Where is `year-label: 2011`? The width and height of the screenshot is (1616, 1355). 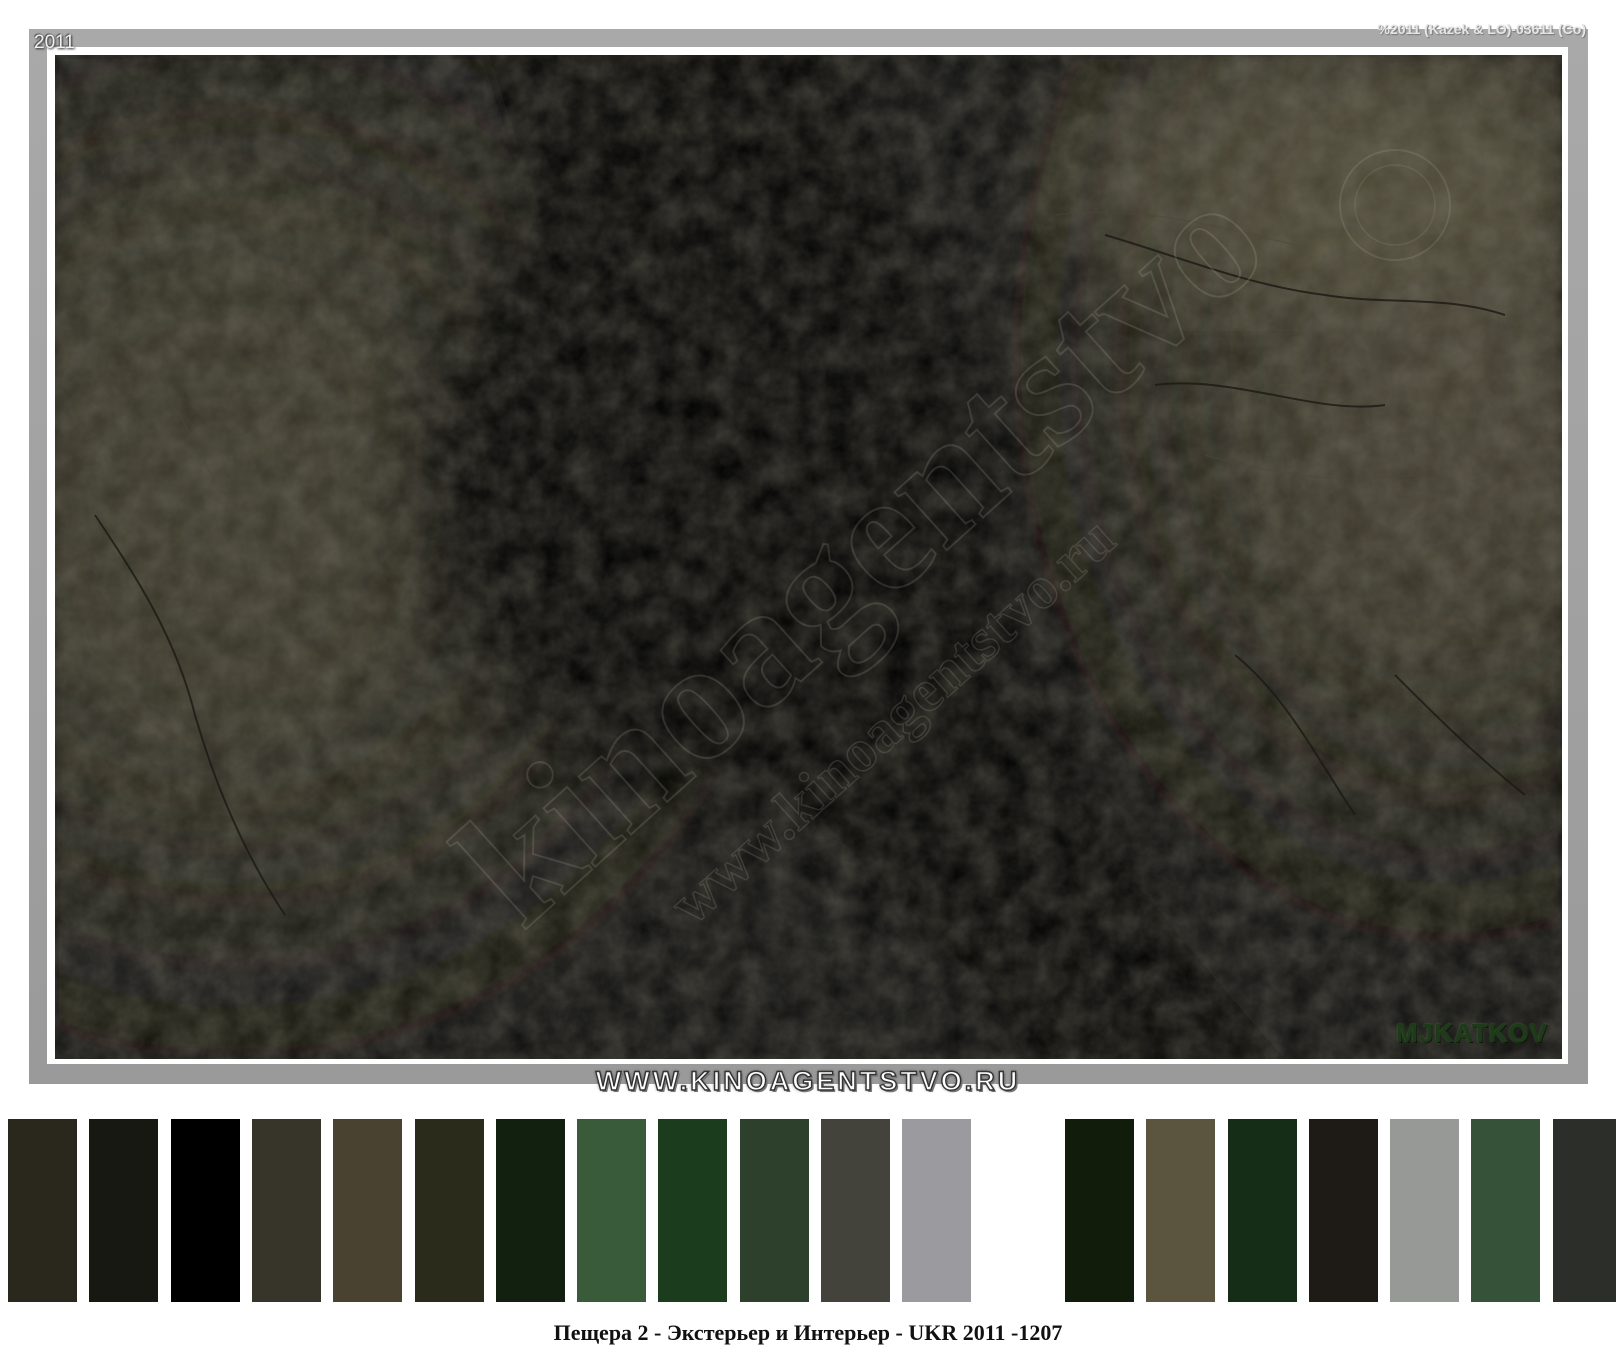
year-label: 2011 is located at coordinates (54, 42).